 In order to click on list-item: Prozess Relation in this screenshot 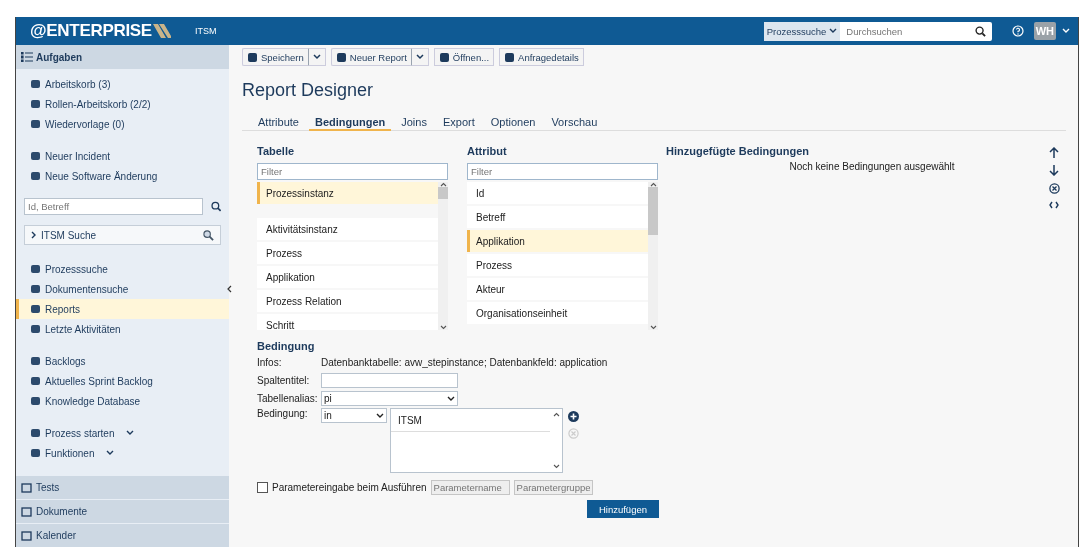, I will do `click(347, 301)`.